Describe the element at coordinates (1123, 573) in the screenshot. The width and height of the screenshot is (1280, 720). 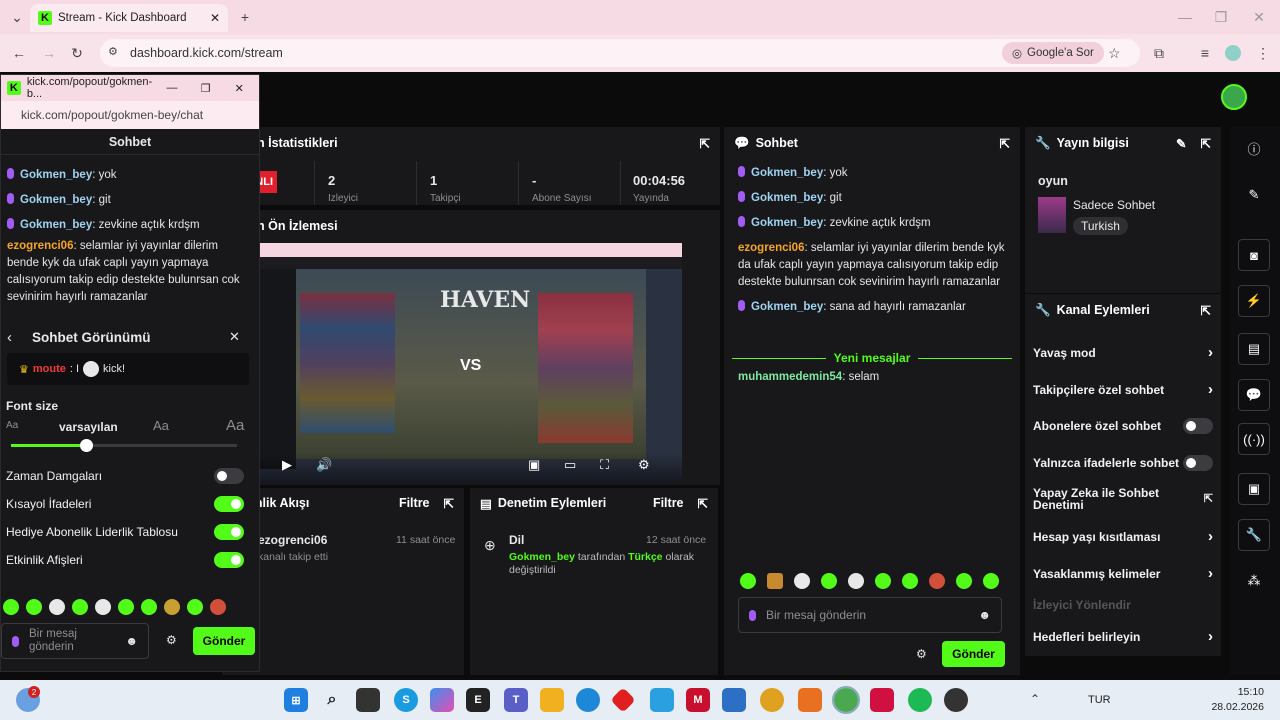
I see `action-banned-words: Yasaklanmış kelimeler ›` at that location.